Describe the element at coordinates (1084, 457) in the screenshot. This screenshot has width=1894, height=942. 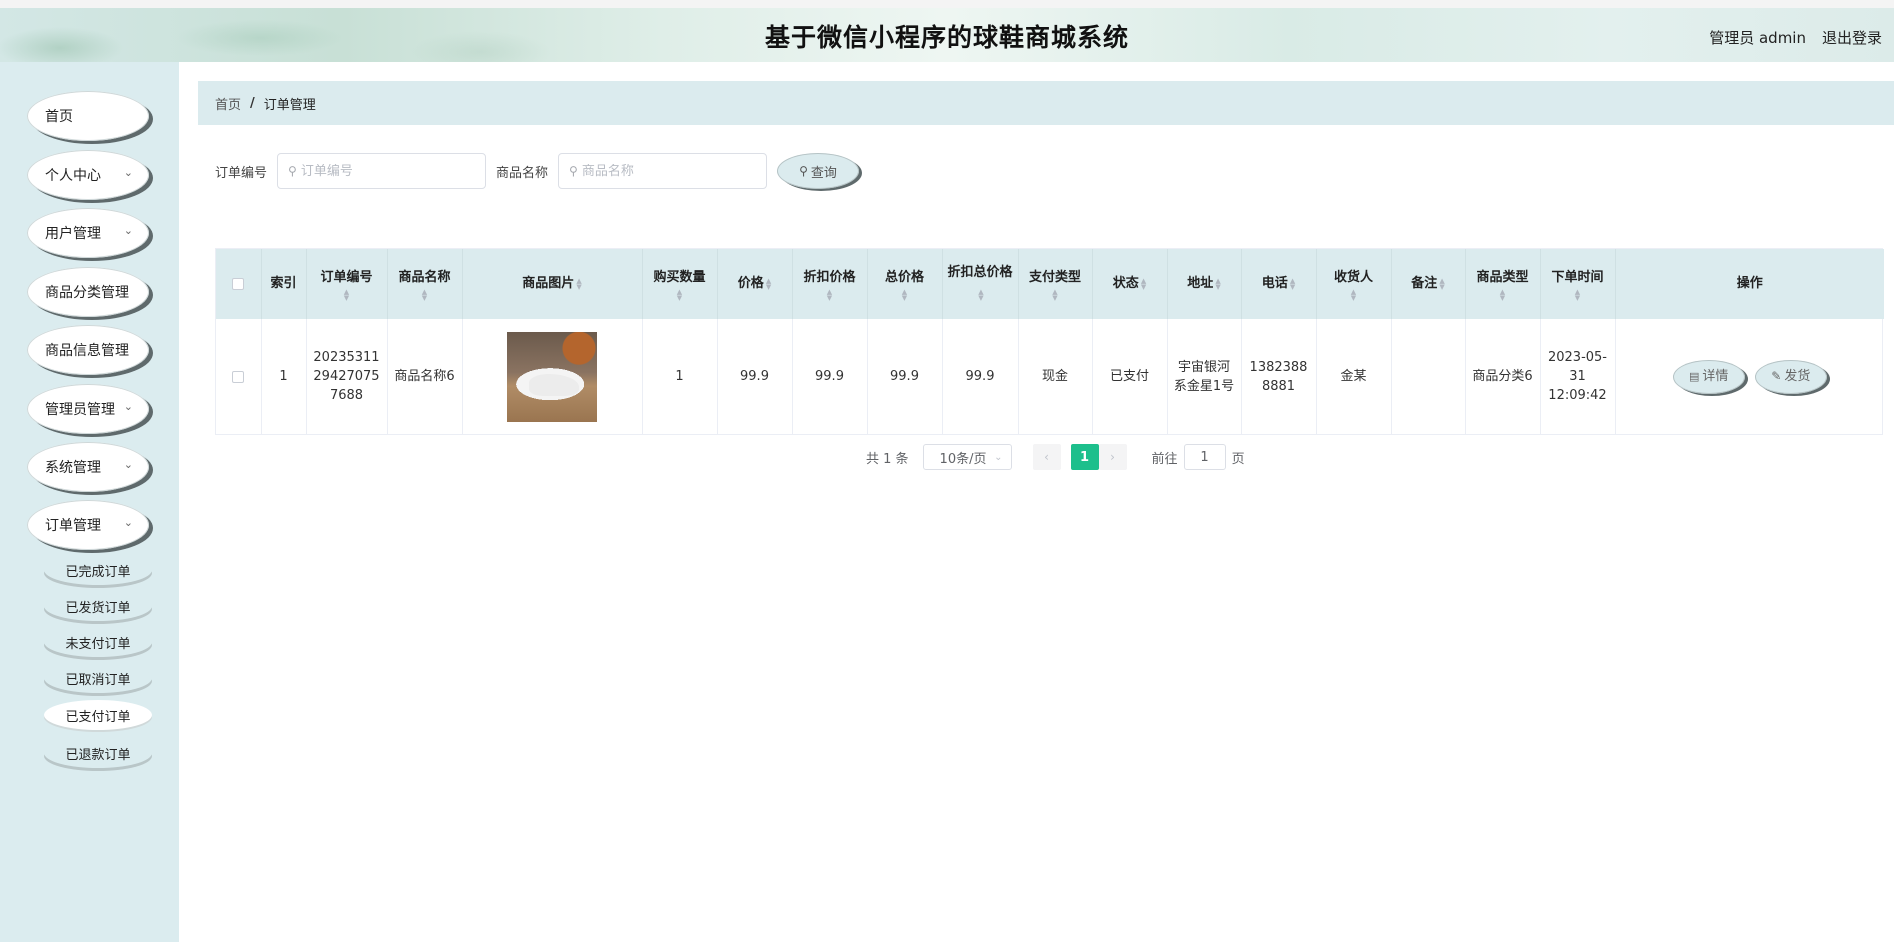
I see `page-number-1: 1` at that location.